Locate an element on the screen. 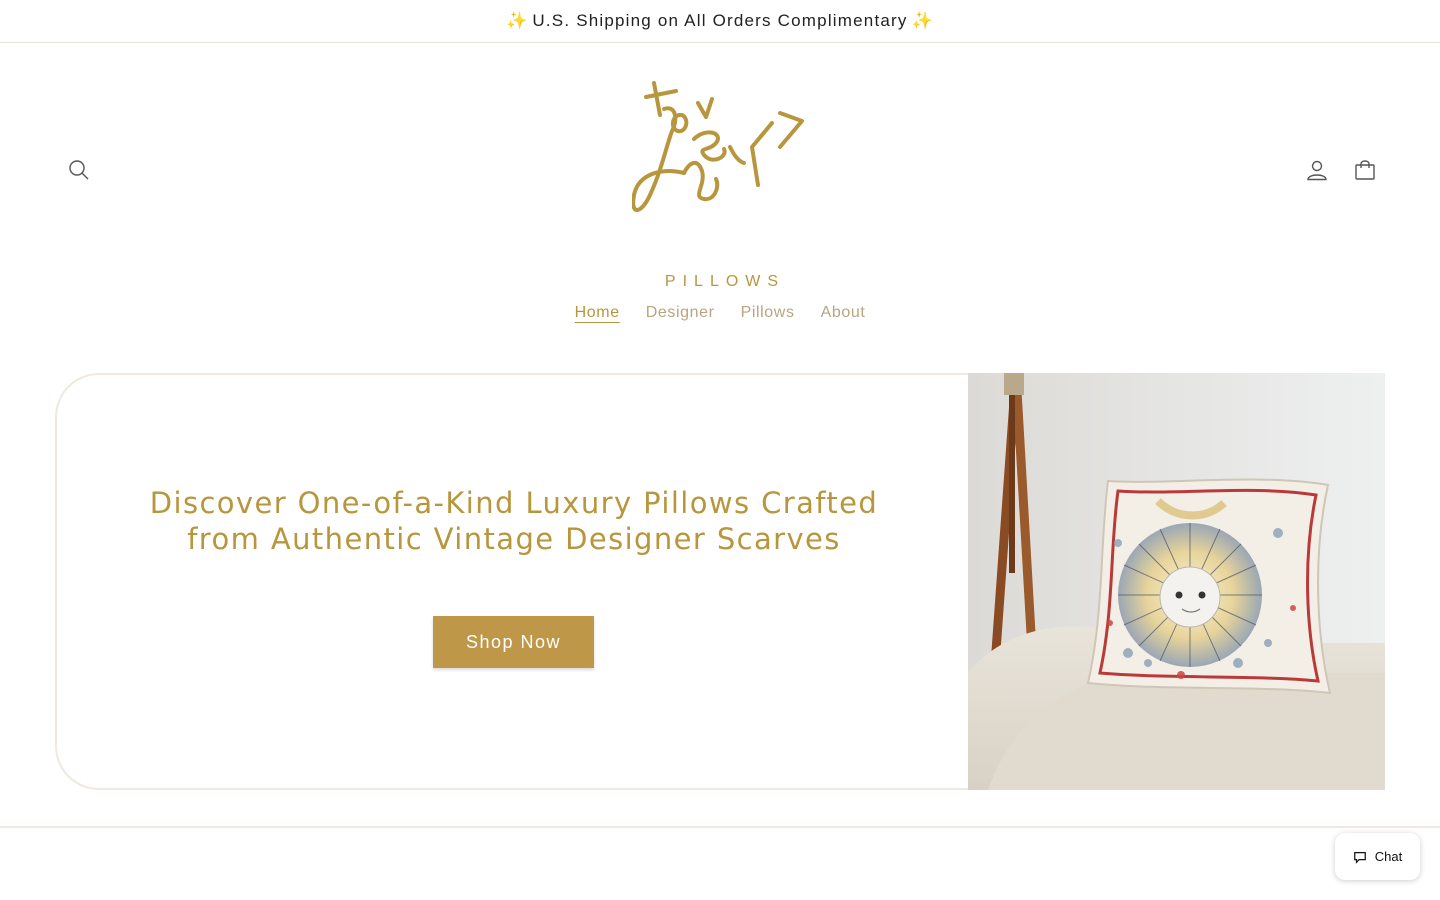  search-icon is located at coordinates (79, 170).